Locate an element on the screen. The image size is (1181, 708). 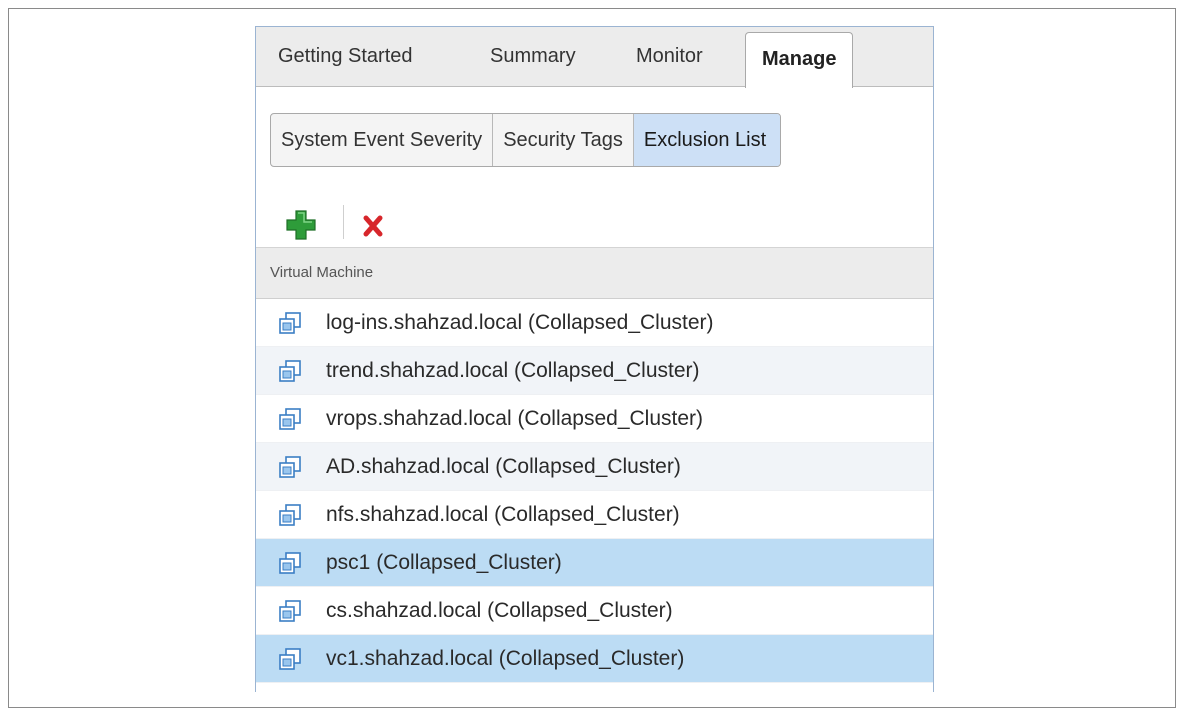
tab-monitor: Monitor is located at coordinates (669, 57).